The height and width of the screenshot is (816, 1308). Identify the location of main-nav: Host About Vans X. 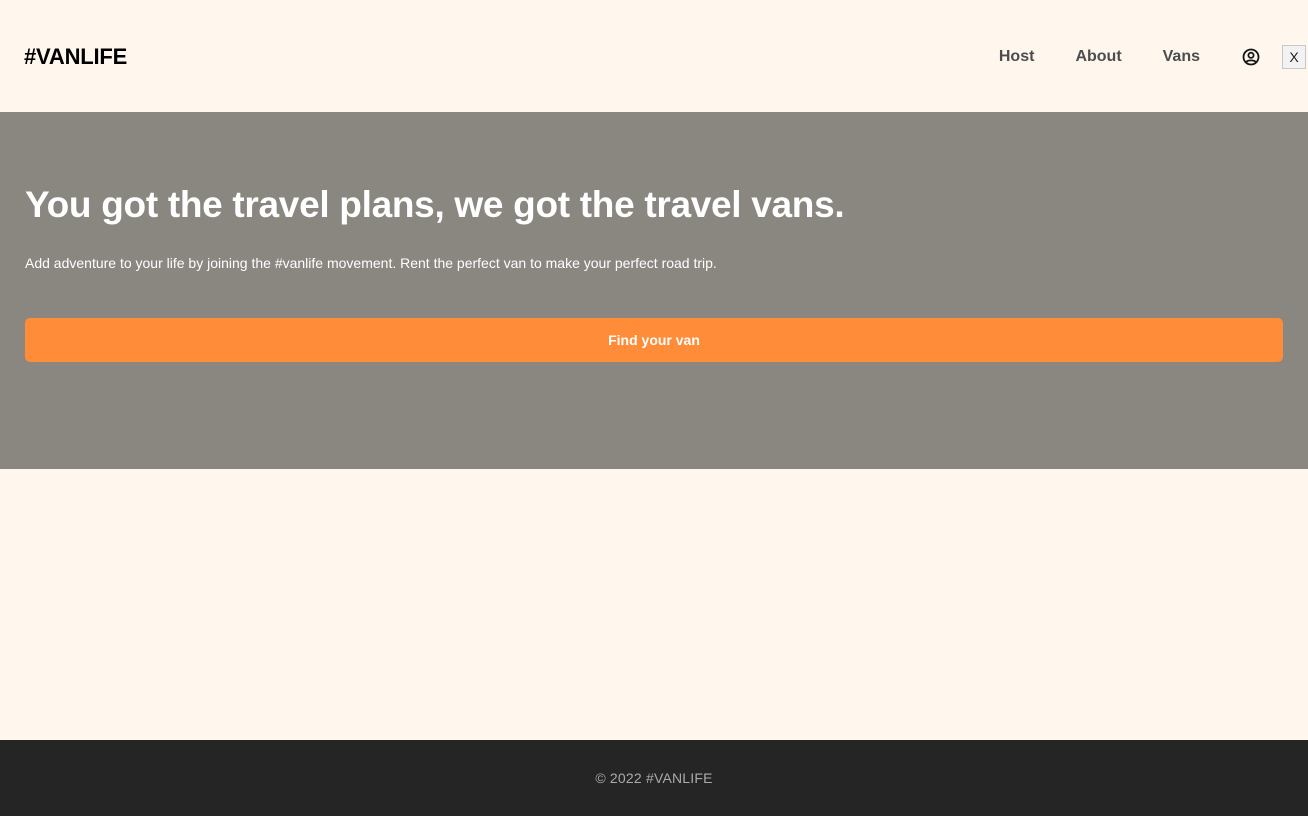
(1153, 57).